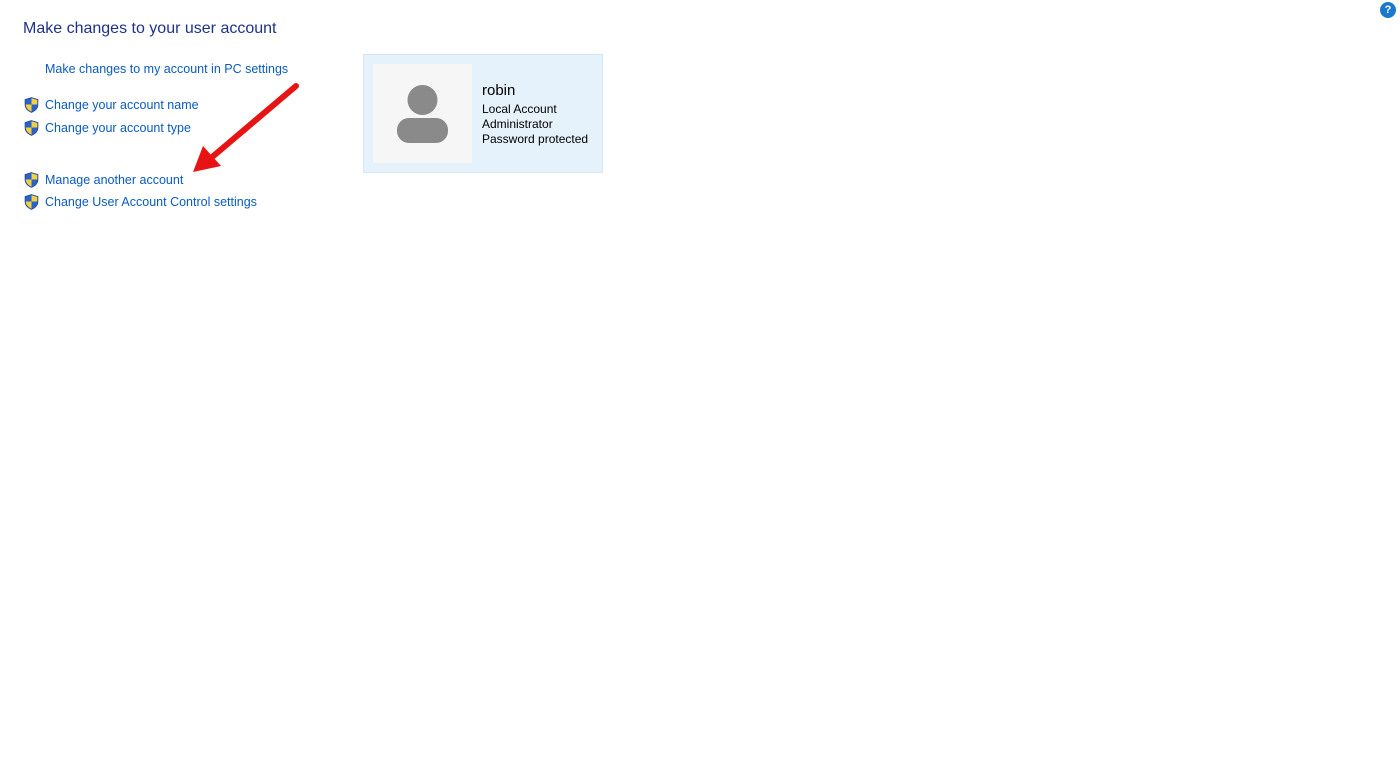  I want to click on page-title: Make changes to your user account, so click(150, 28).